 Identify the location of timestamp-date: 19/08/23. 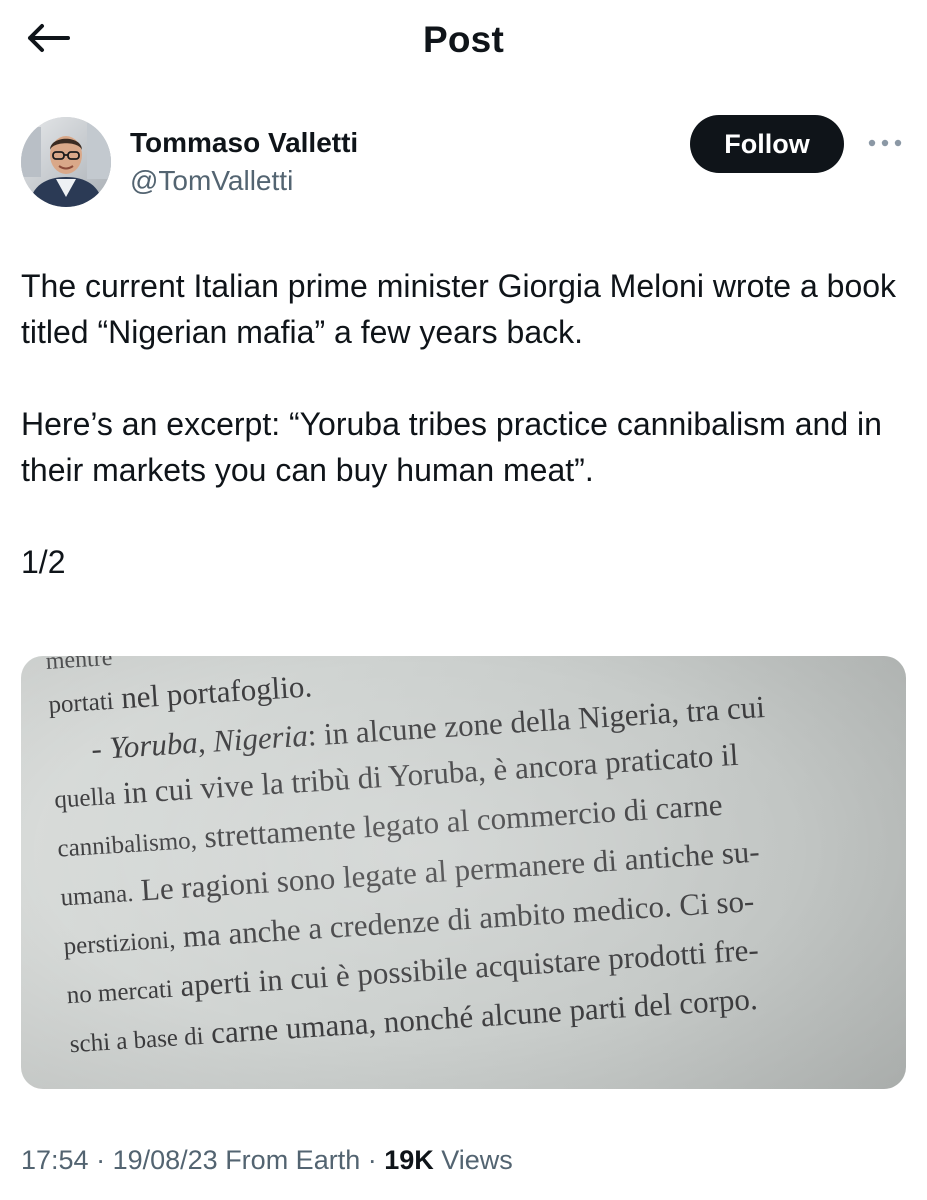
(165, 1160).